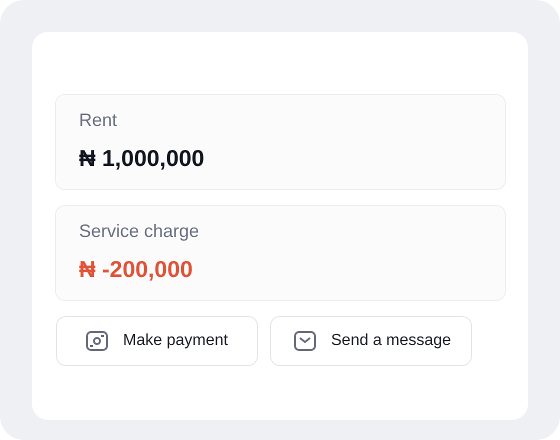  I want to click on charge-label: Rent, so click(98, 120).